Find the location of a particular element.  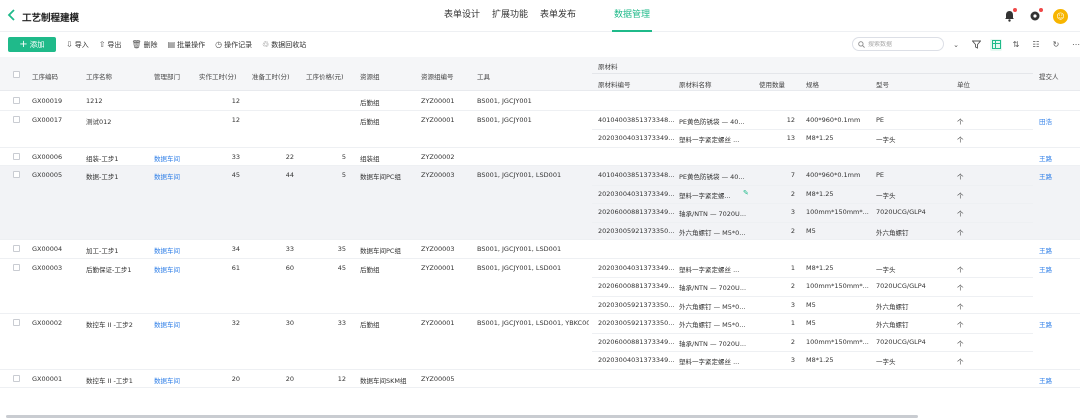

search-input is located at coordinates (898, 44).